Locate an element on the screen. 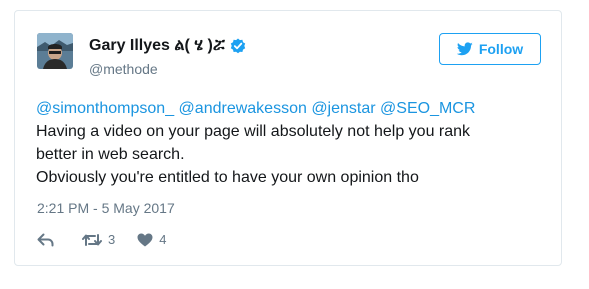 This screenshot has width=589, height=289. heart-icon is located at coordinates (145, 239).